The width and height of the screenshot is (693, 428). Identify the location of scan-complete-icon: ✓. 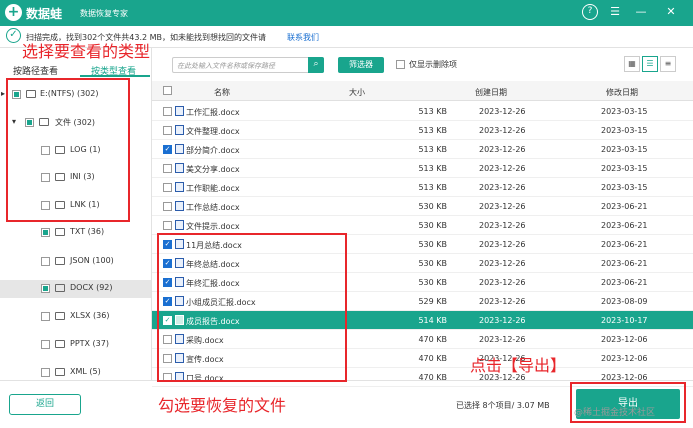
(13, 35).